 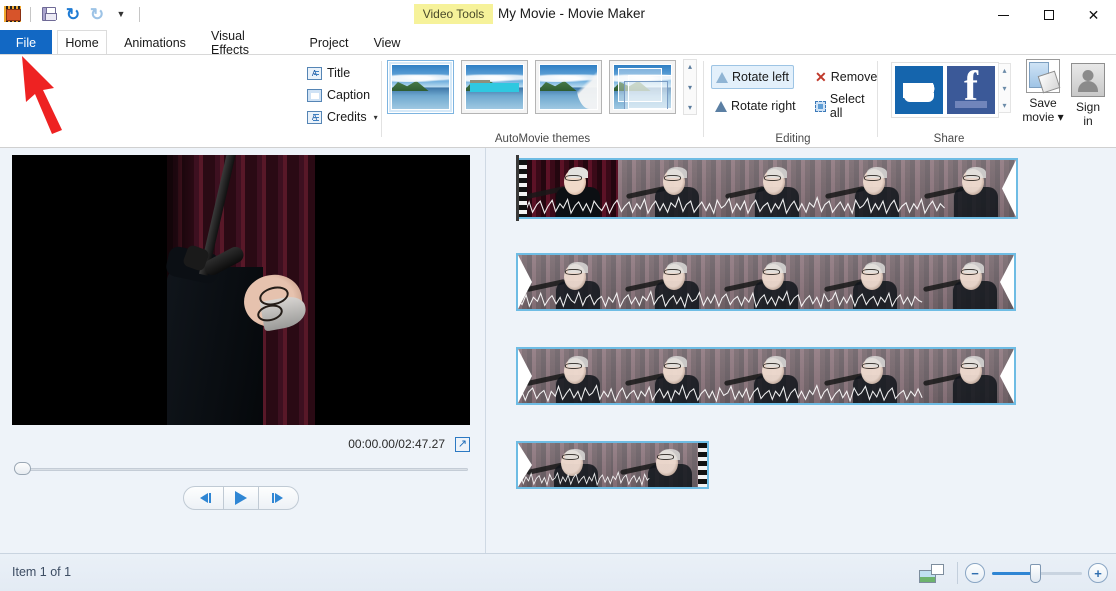 I want to click on playhead-indicator, so click(x=517, y=188).